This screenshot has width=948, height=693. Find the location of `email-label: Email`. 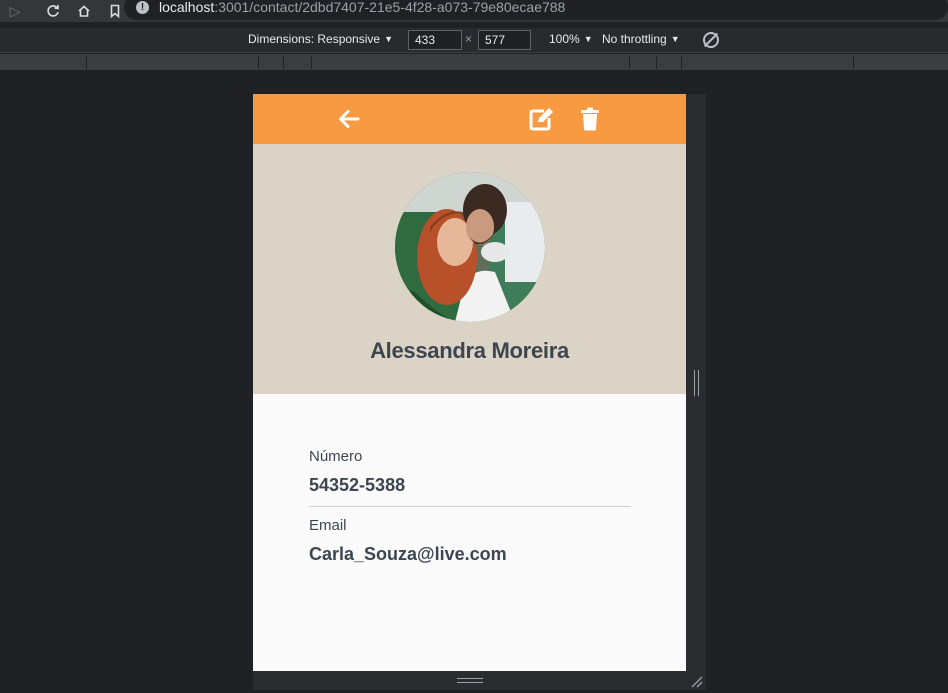

email-label: Email is located at coordinates (328, 525).